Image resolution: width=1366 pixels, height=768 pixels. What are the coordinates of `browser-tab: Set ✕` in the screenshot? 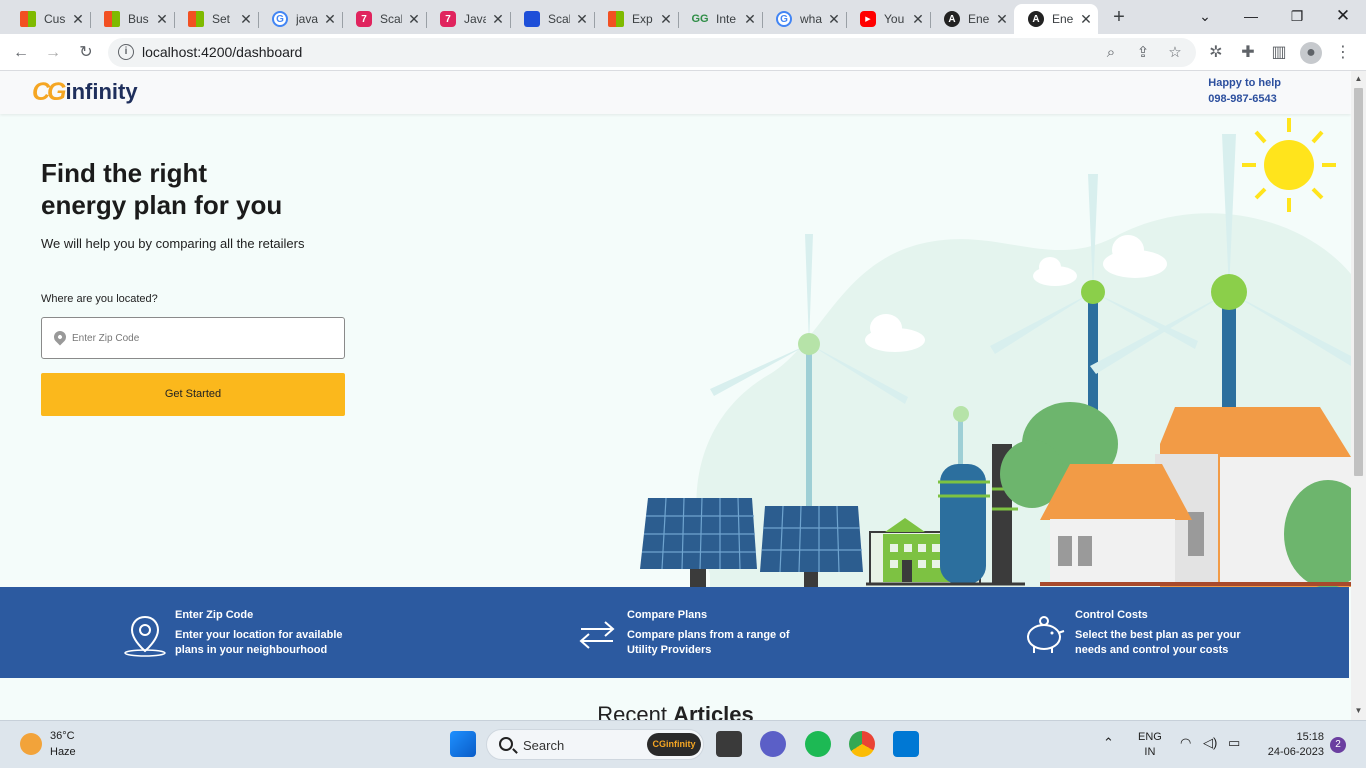 It's located at (216, 19).